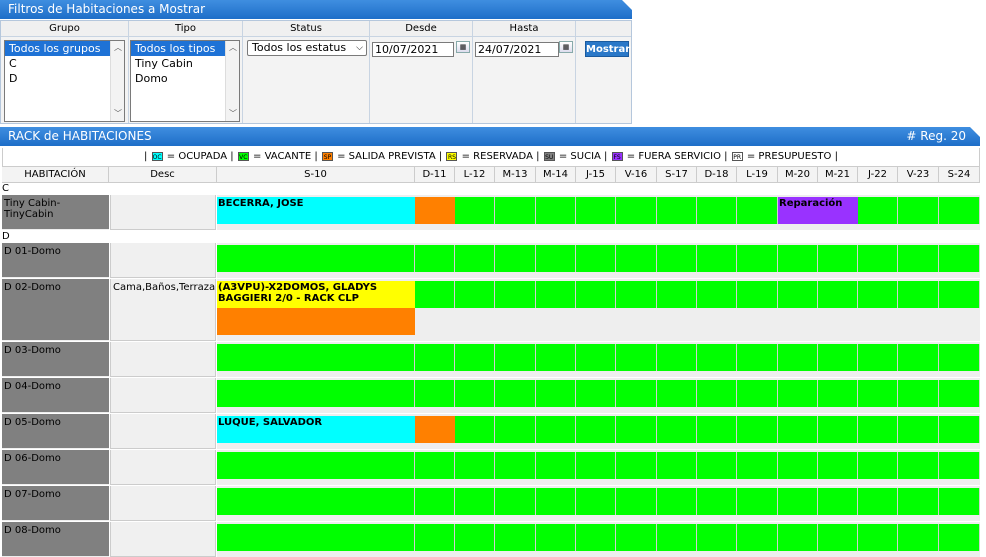 This screenshot has width=986, height=557. Describe the element at coordinates (55, 503) in the screenshot. I see `room-name: D 07-Domo` at that location.